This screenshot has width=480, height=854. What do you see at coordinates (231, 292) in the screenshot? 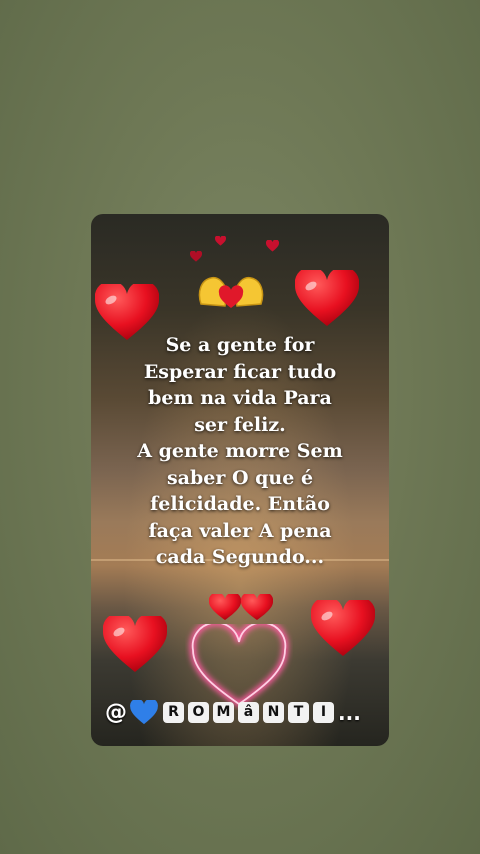
I see `heart-hands-icon` at bounding box center [231, 292].